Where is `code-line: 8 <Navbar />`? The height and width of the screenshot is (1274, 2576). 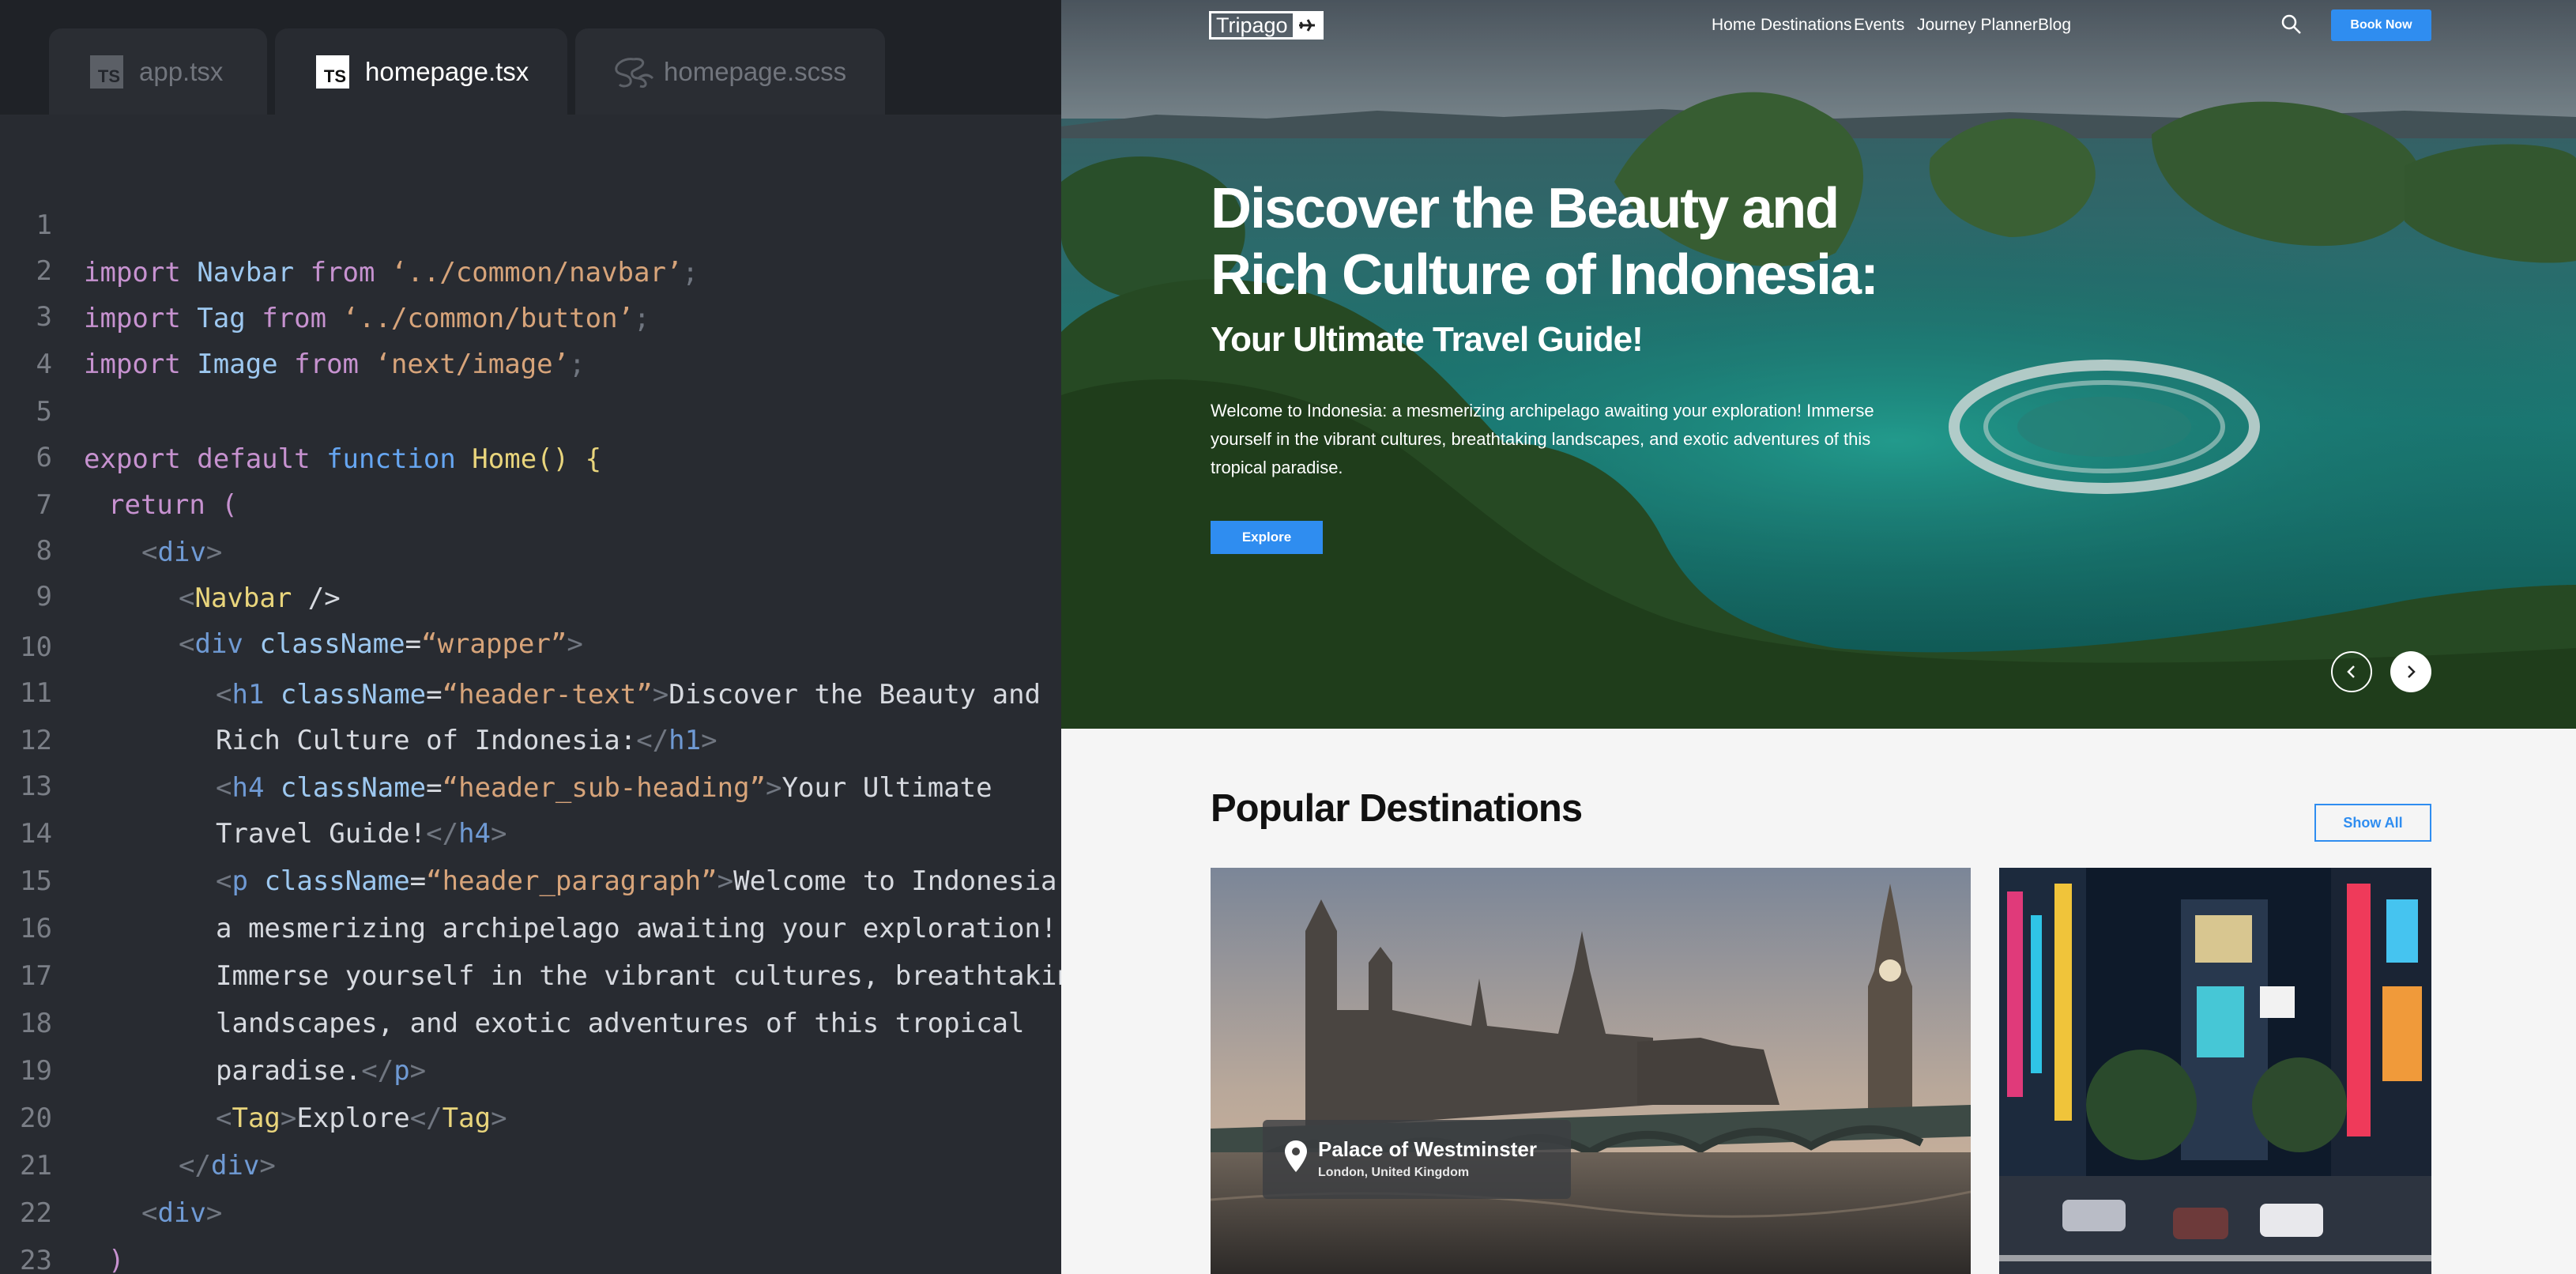 code-line: 8 <Navbar /> is located at coordinates (188, 574).